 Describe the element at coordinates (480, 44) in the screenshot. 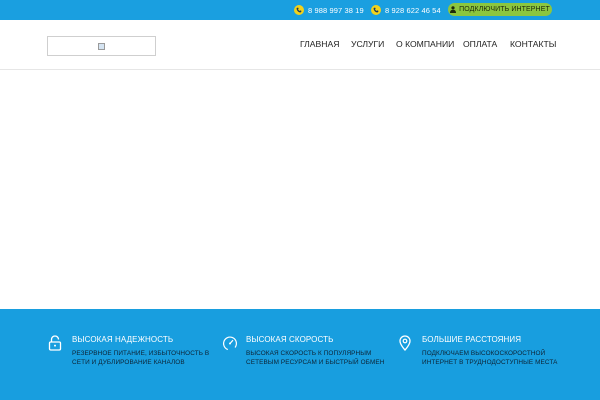

I see `nav-item-payment: ОПЛАТА` at that location.